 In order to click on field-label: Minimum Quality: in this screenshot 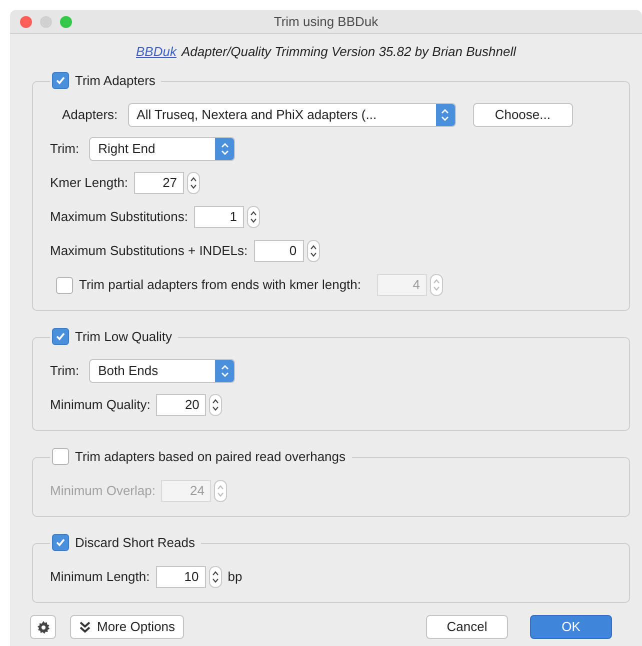, I will do `click(100, 405)`.